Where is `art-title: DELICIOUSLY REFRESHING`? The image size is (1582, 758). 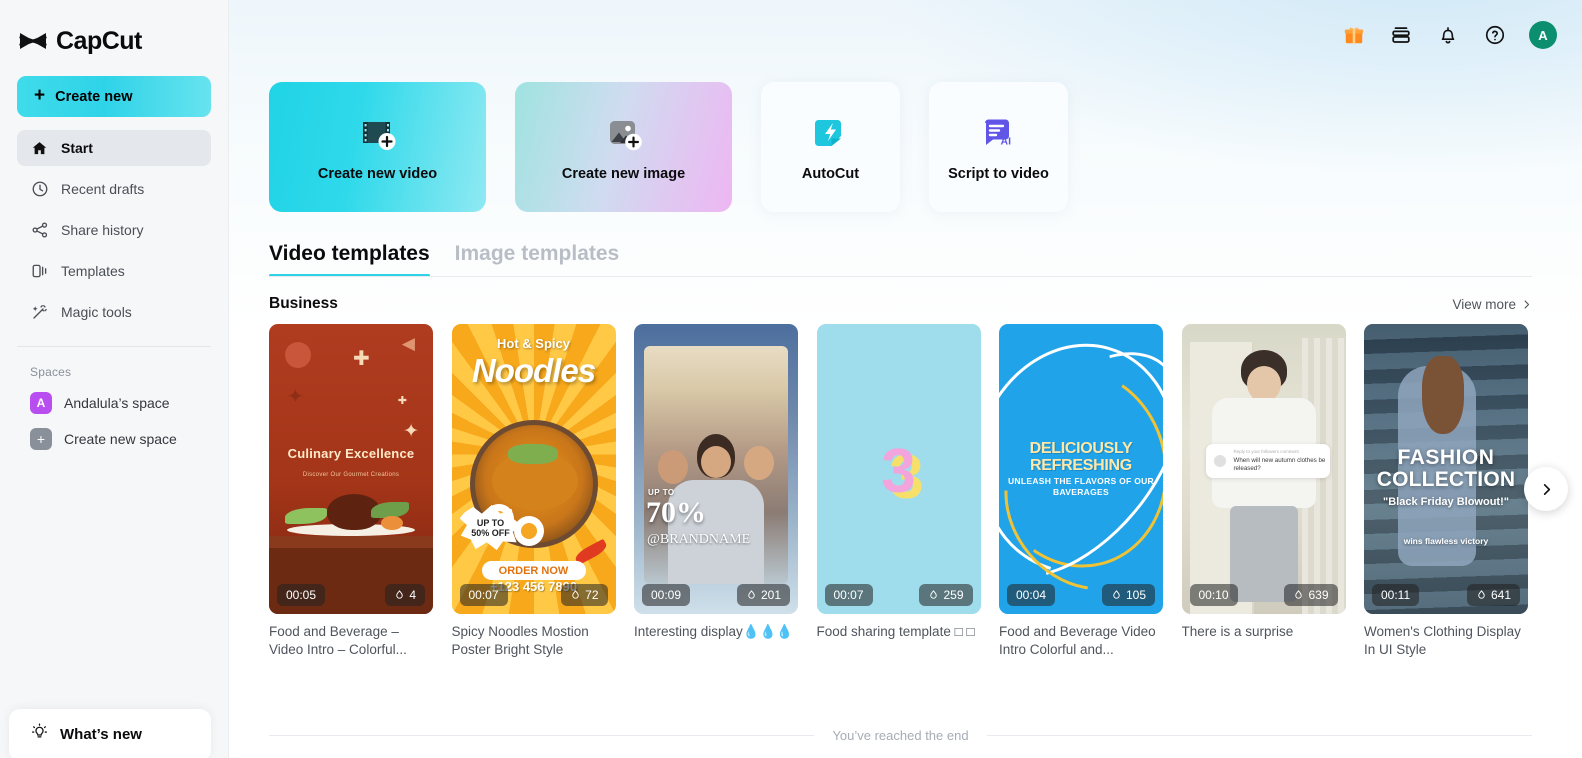 art-title: DELICIOUSLY REFRESHING is located at coordinates (1081, 457).